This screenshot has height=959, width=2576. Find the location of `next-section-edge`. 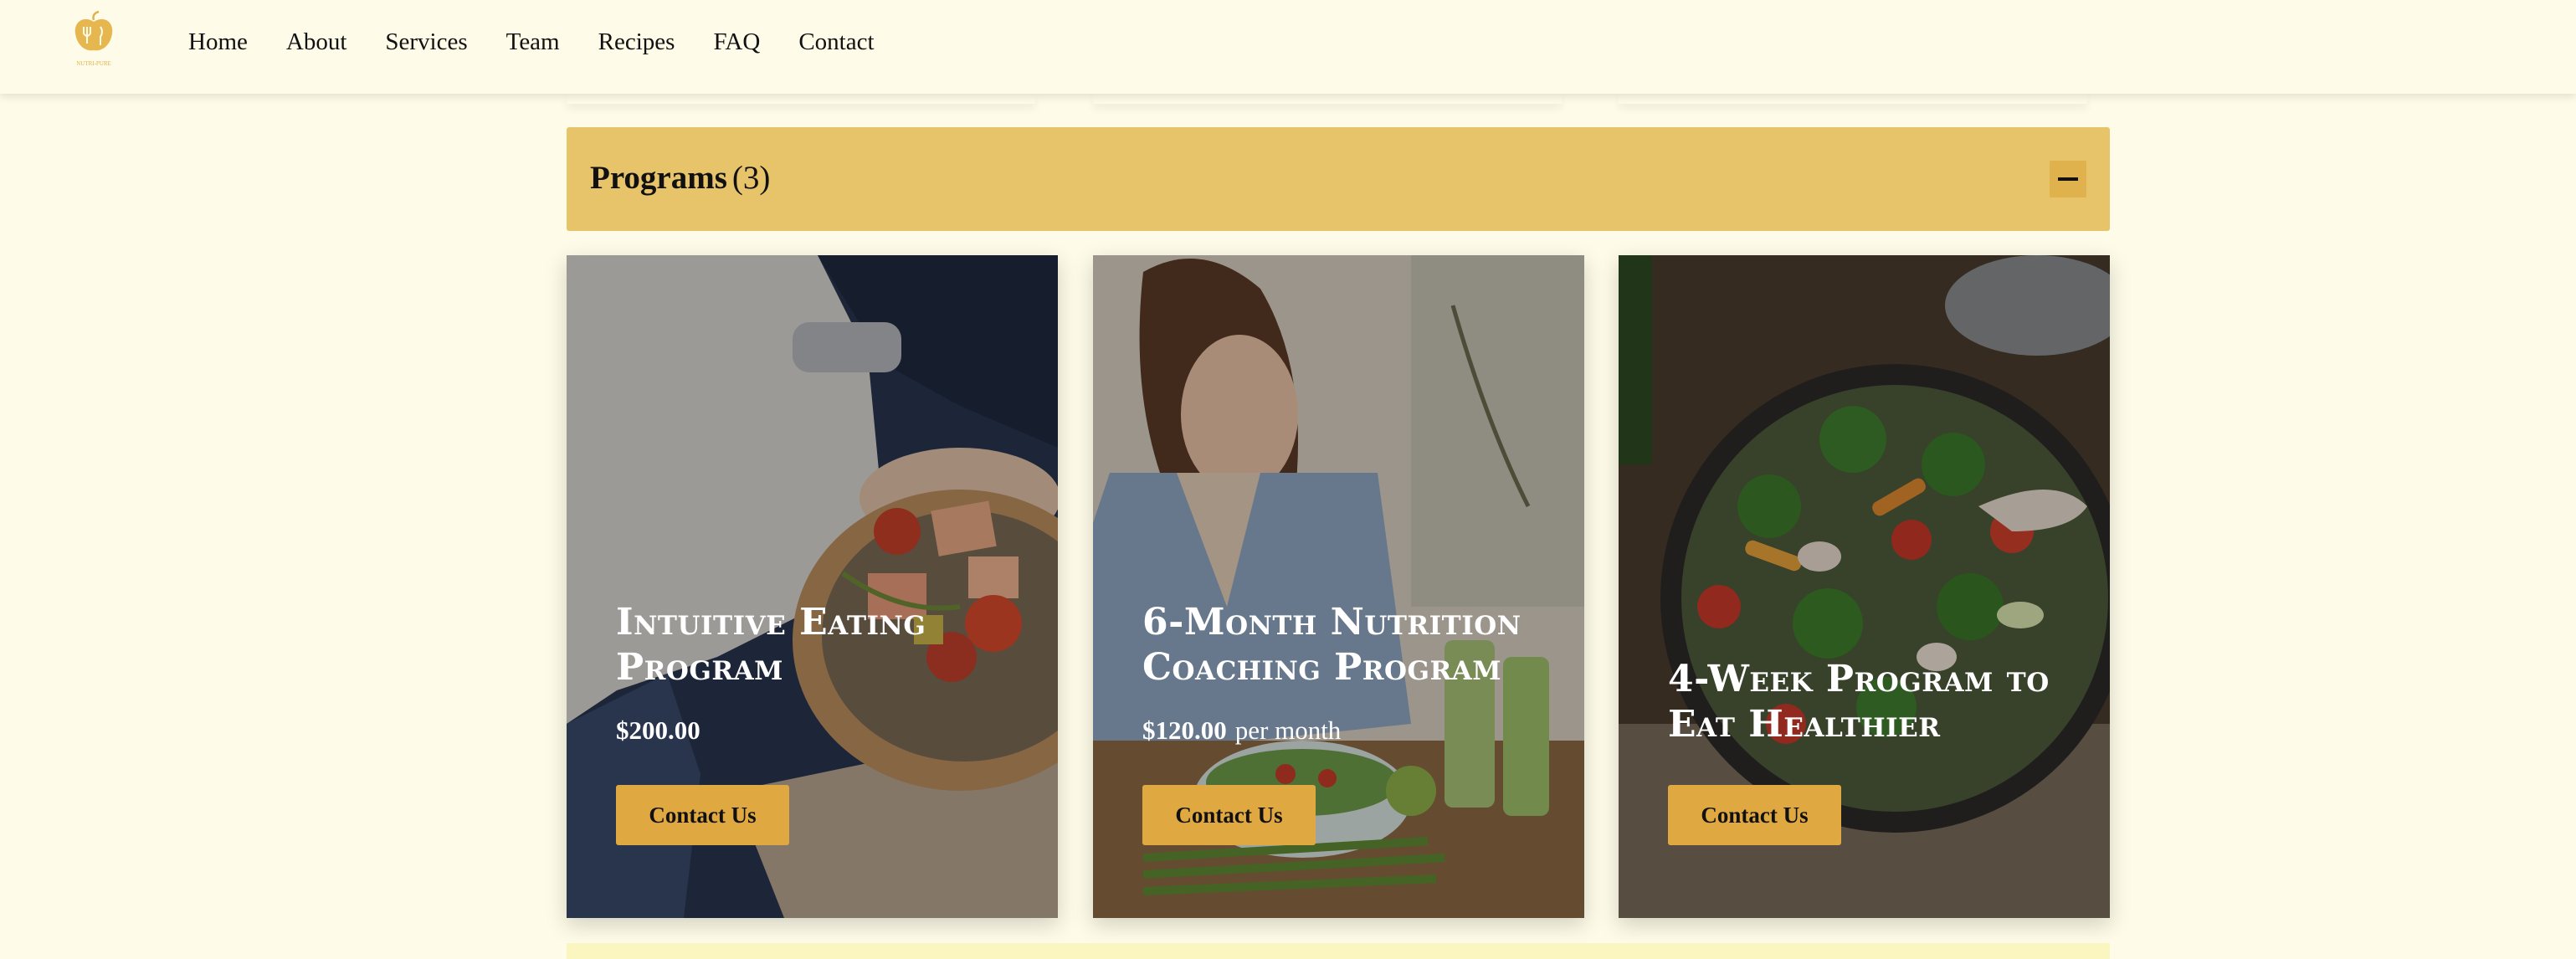

next-section-edge is located at coordinates (1338, 951).